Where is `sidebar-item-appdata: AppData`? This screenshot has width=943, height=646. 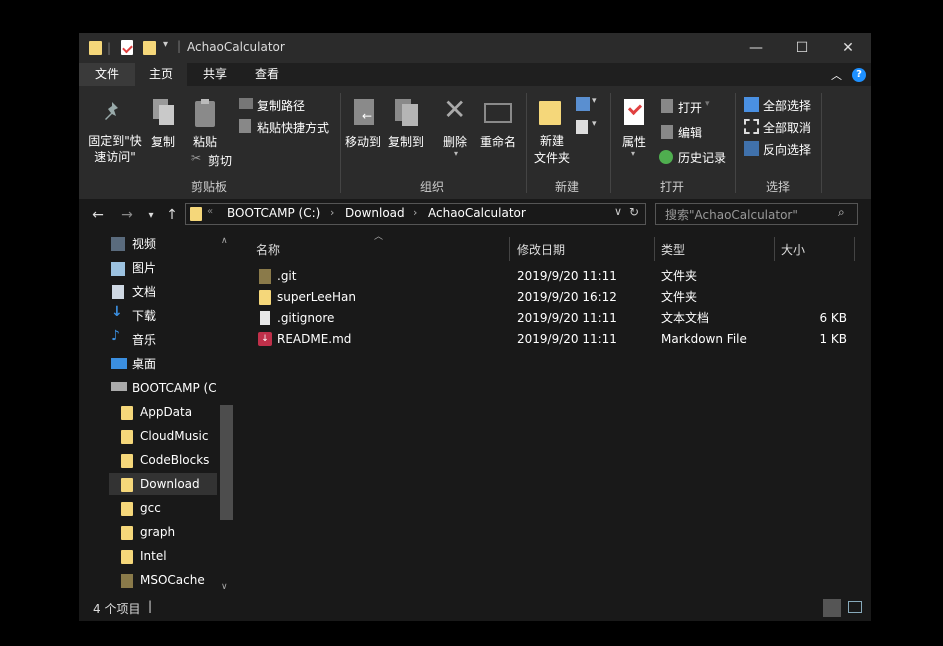 sidebar-item-appdata: AppData is located at coordinates (166, 412).